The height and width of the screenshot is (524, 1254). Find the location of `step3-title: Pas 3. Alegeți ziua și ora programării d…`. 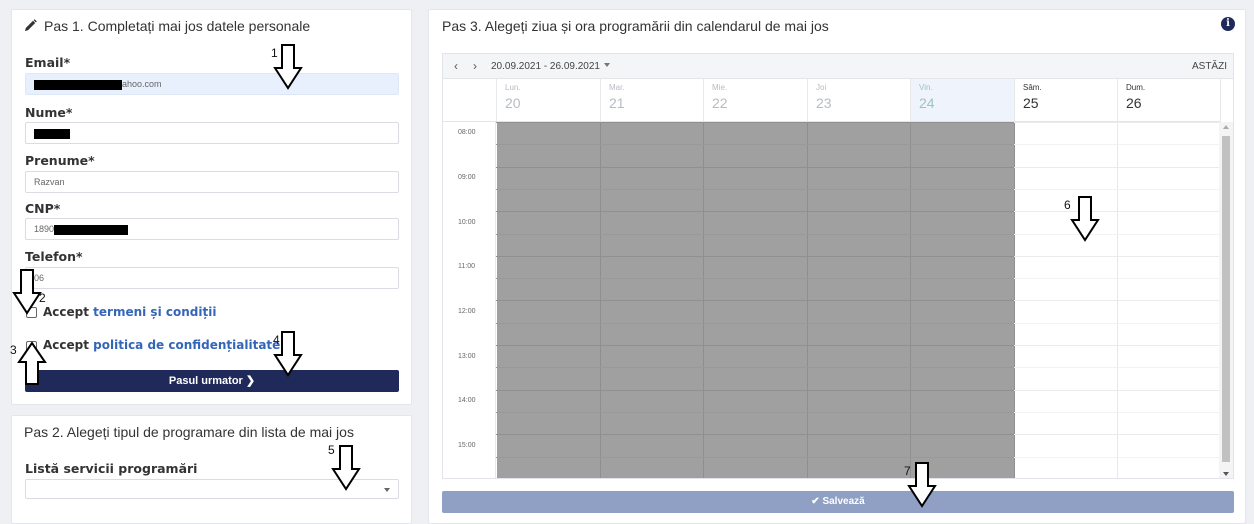

step3-title: Pas 3. Alegeți ziua și ora programării d… is located at coordinates (635, 26).